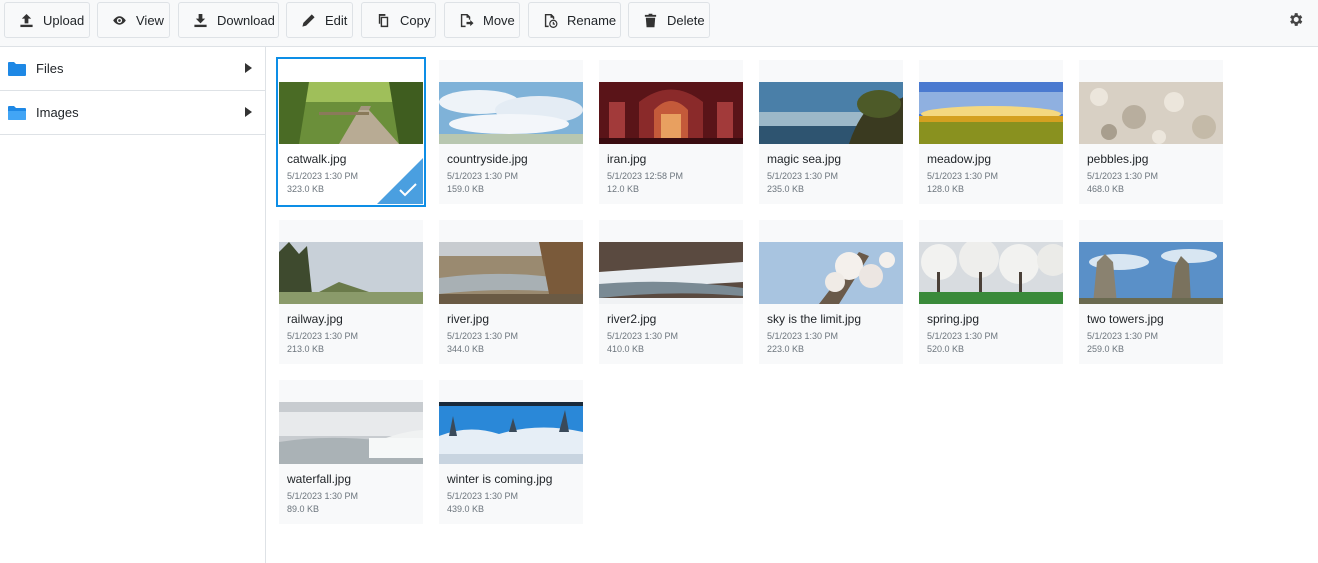 The image size is (1318, 563). Describe the element at coordinates (991, 132) in the screenshot. I see `file-card: meadow.jpg 5/1/2023 1:30 PM 128.0 KB` at that location.